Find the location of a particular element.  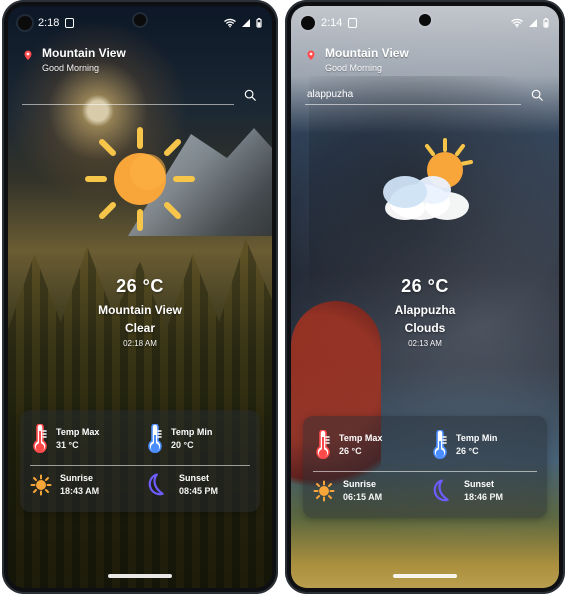

current-condition: Clouds is located at coordinates (425, 328).